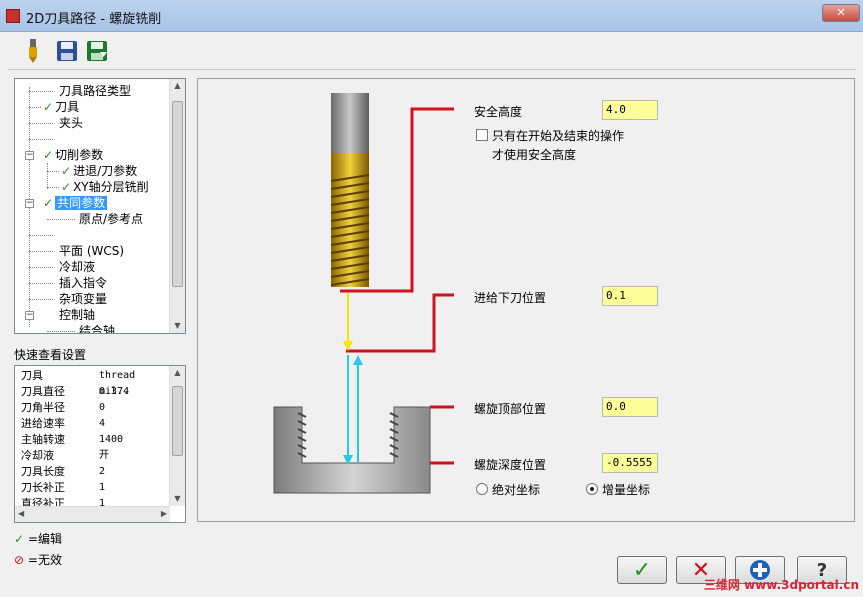 This screenshot has width=863, height=597. I want to click on incremental-radio, so click(592, 489).